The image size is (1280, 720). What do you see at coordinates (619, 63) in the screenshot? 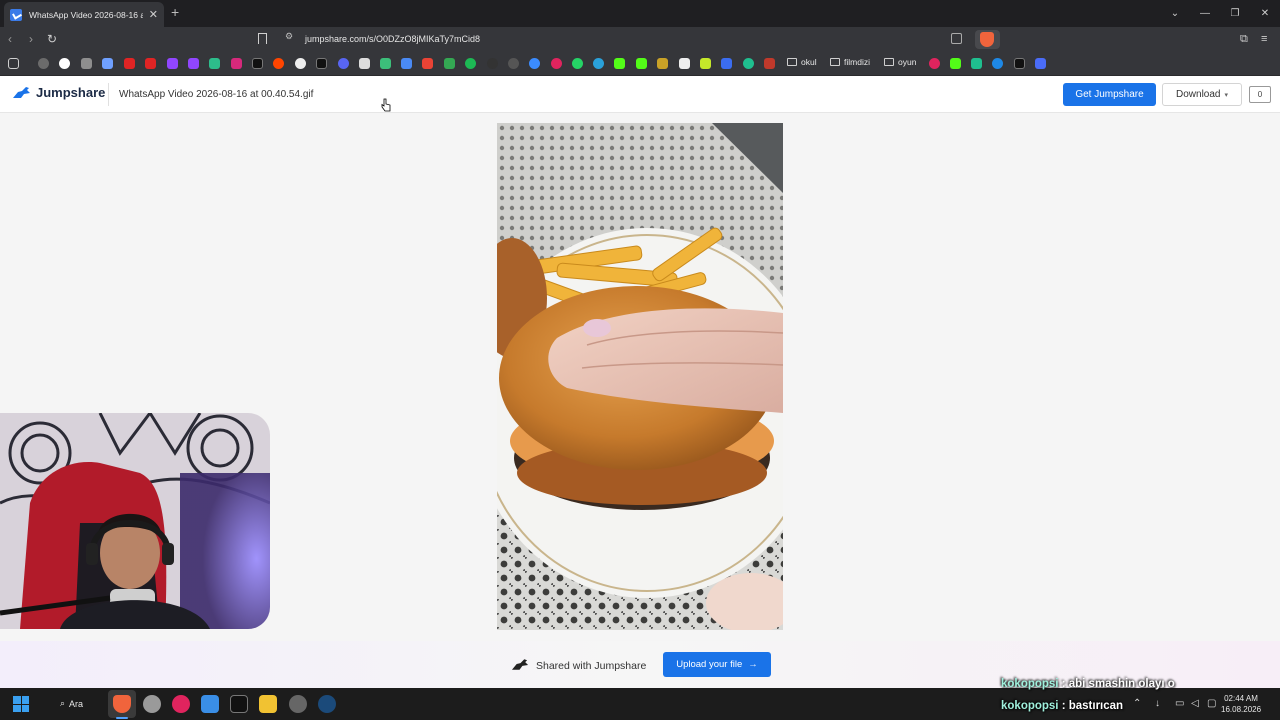
I see `bookmark-kick-icon` at bounding box center [619, 63].